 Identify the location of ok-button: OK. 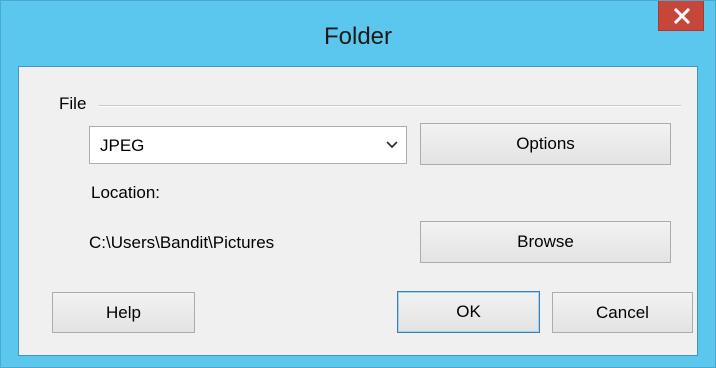
(468, 312).